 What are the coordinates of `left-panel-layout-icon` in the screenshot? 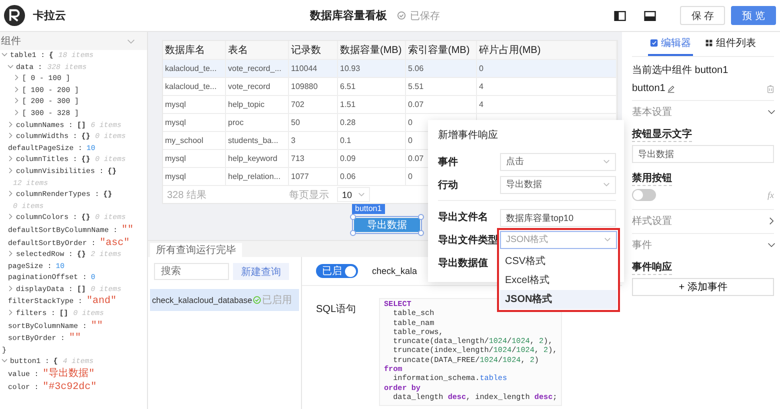 It's located at (620, 15).